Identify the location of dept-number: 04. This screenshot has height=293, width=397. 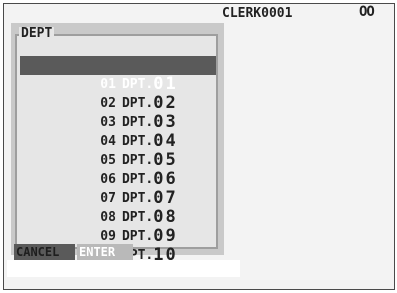
(108, 141).